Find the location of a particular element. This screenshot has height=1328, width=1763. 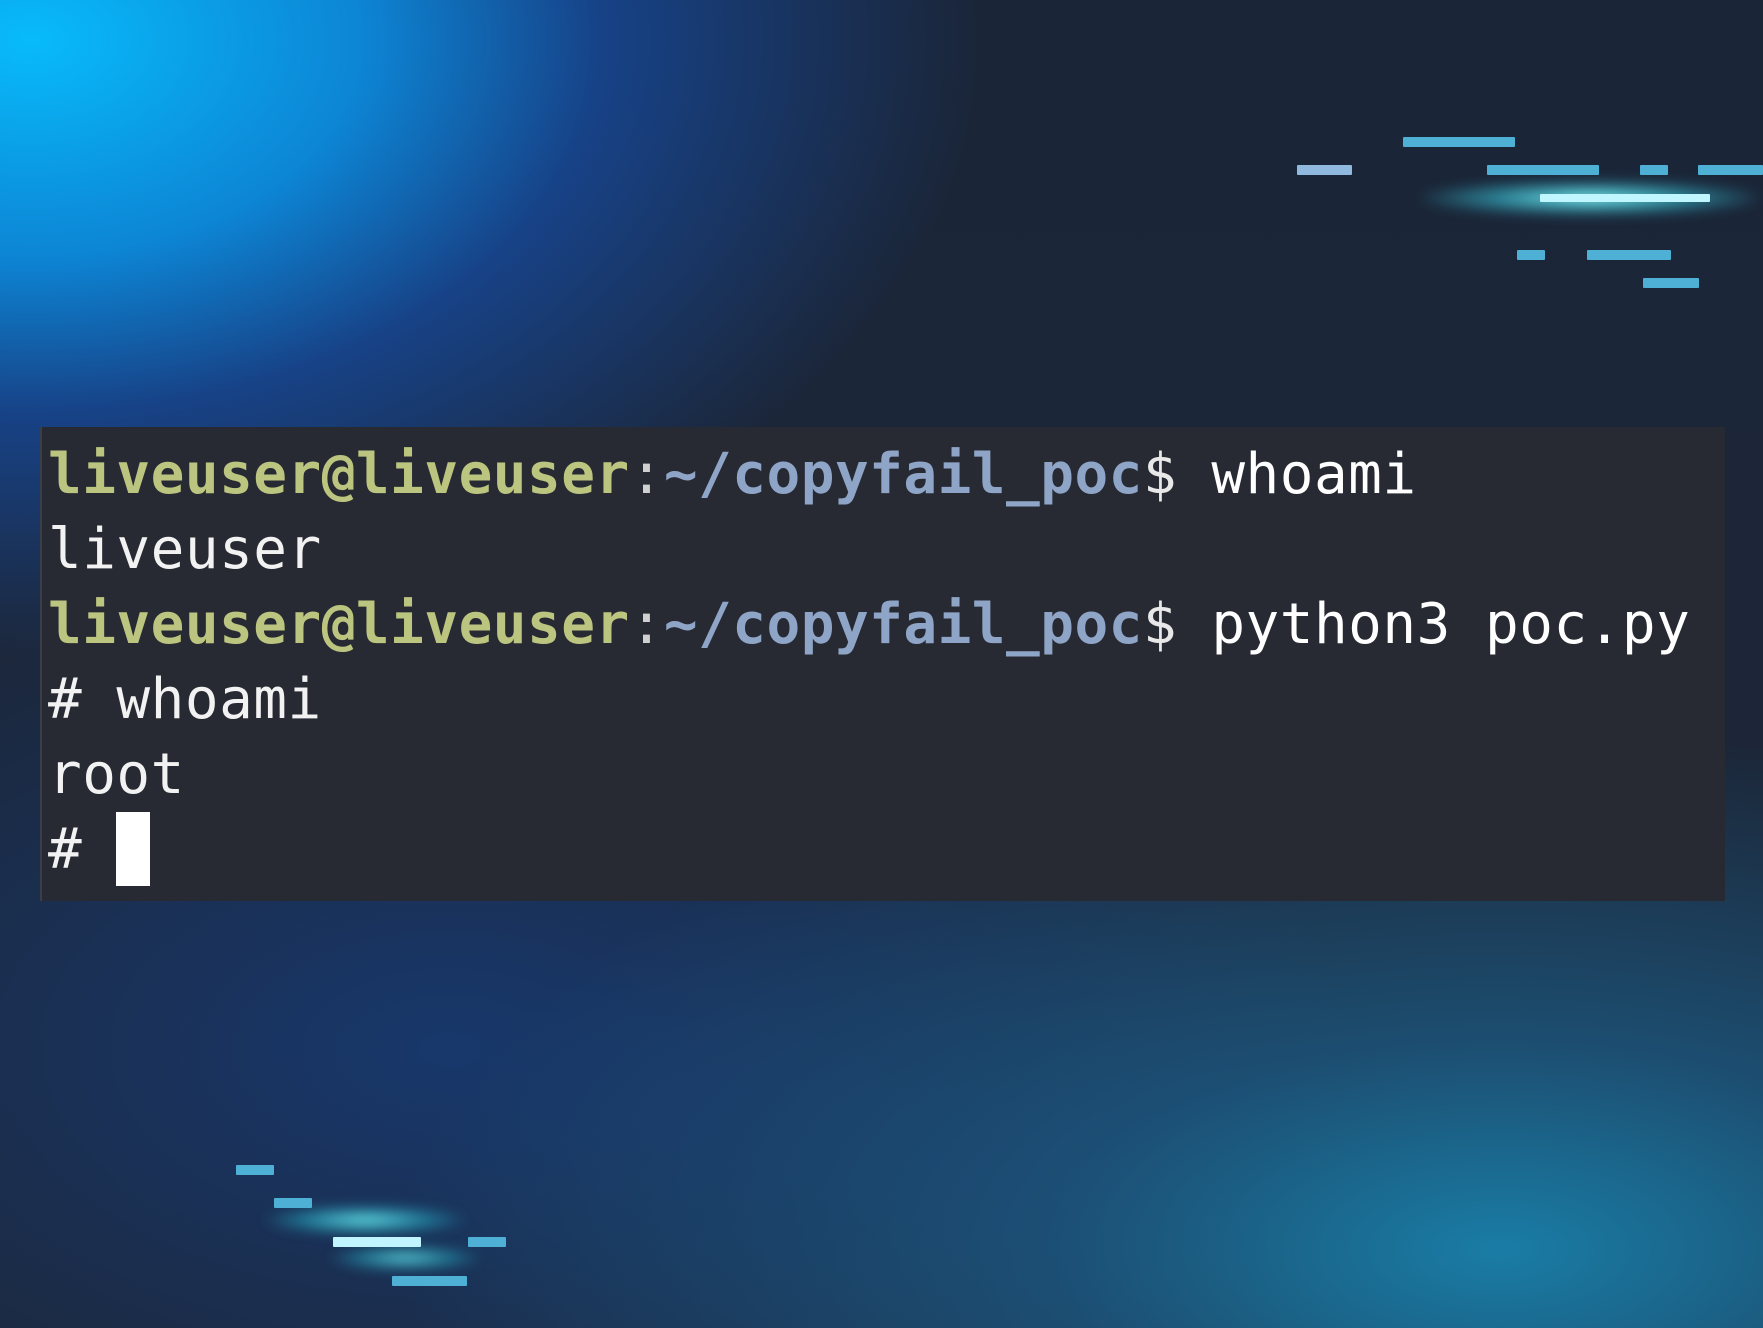

terminal-line-6: # is located at coordinates (886, 849).